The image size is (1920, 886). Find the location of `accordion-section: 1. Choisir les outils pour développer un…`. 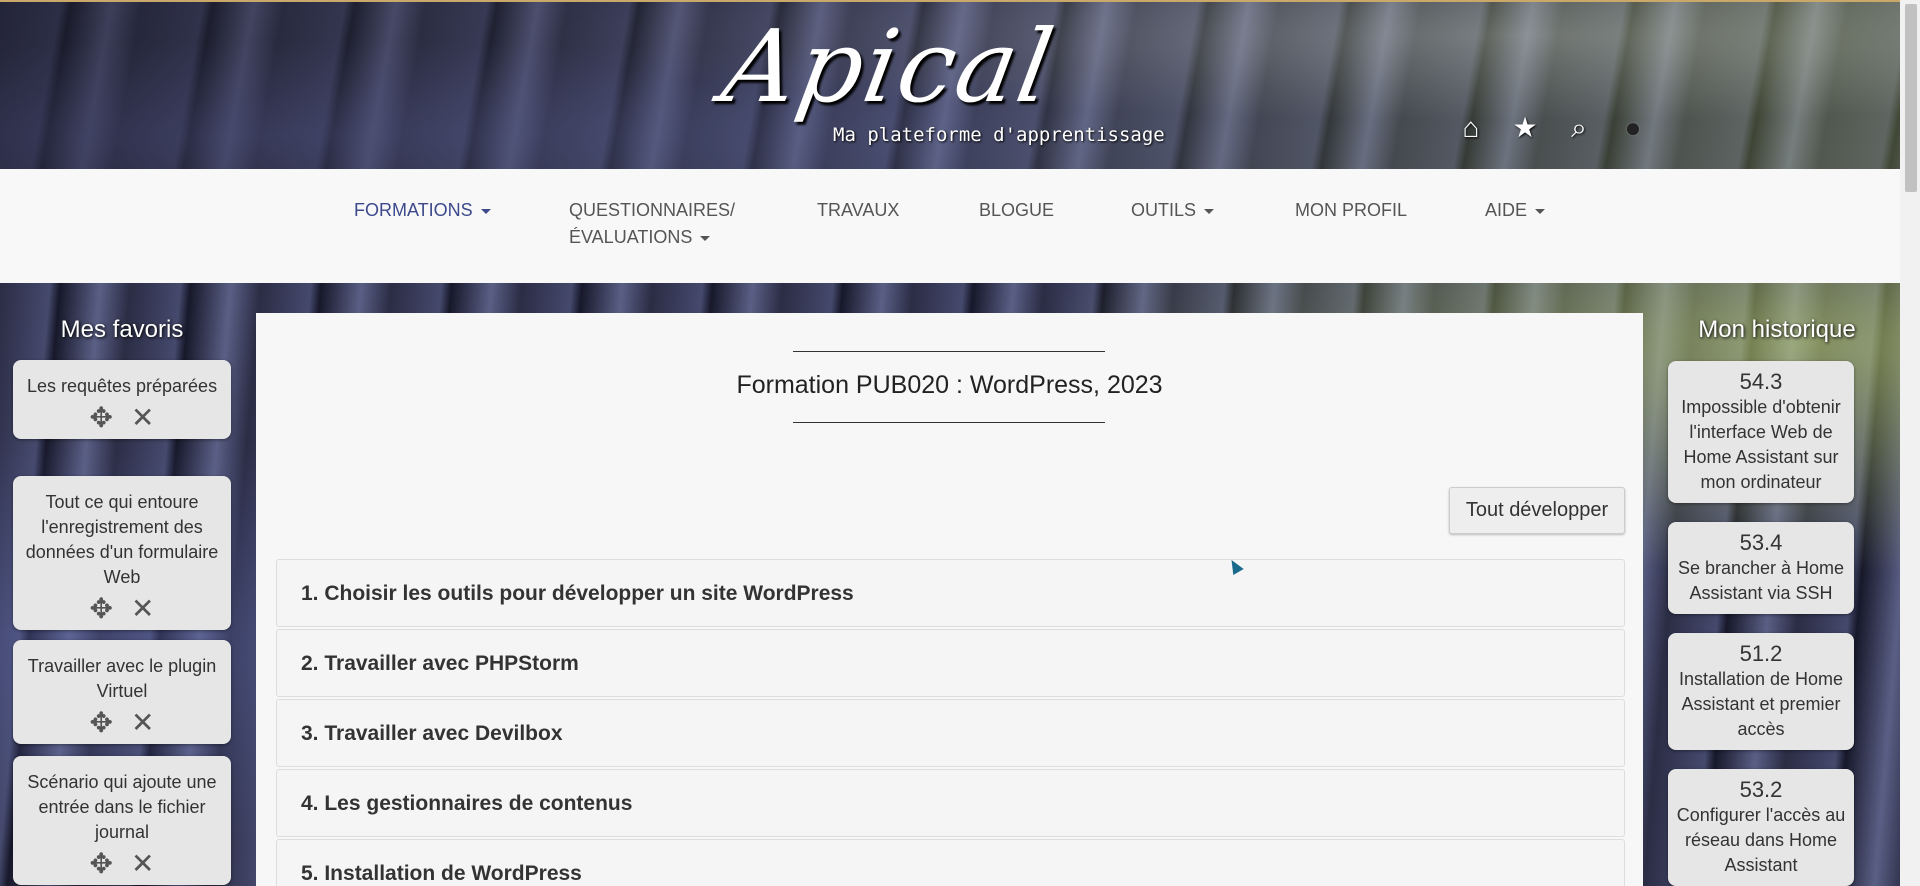

accordion-section: 1. Choisir les outils pour développer un… is located at coordinates (950, 593).